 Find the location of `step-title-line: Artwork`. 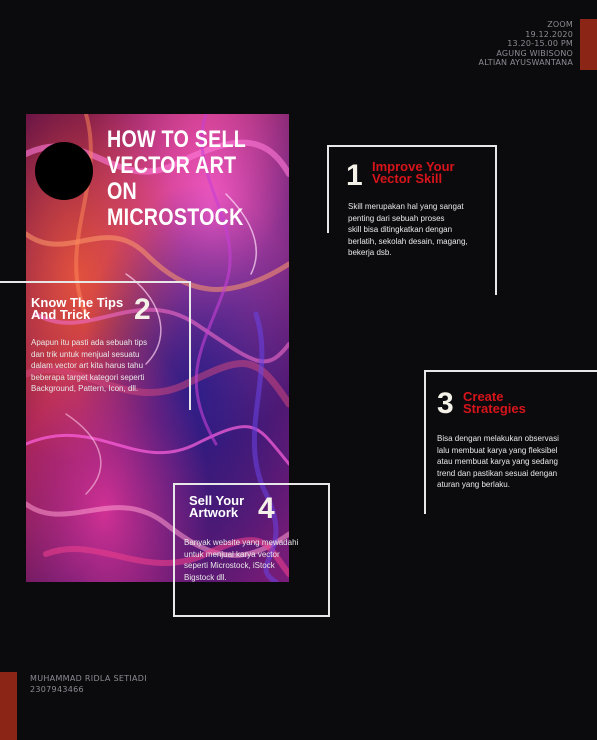

step-title-line: Artwork is located at coordinates (214, 512).